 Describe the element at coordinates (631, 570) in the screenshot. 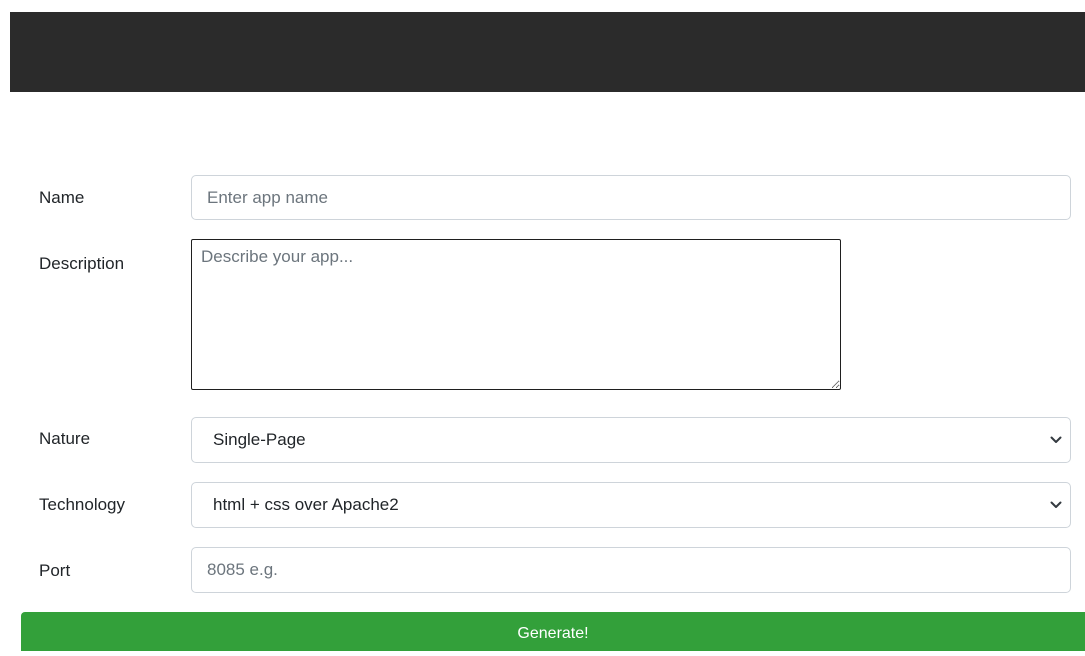

I see `port-input` at that location.